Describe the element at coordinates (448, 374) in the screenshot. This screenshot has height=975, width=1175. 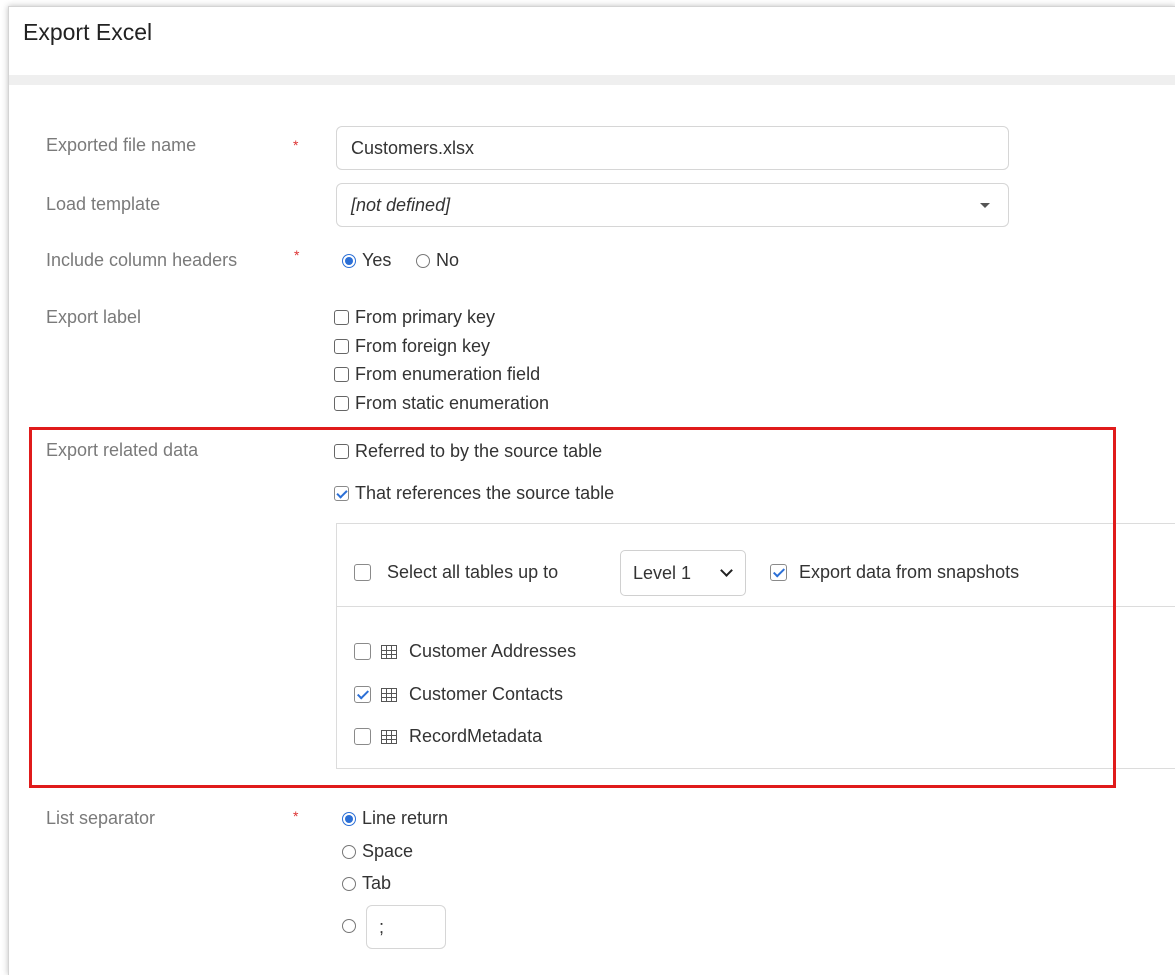
I see `option-label: From enumeration field` at that location.